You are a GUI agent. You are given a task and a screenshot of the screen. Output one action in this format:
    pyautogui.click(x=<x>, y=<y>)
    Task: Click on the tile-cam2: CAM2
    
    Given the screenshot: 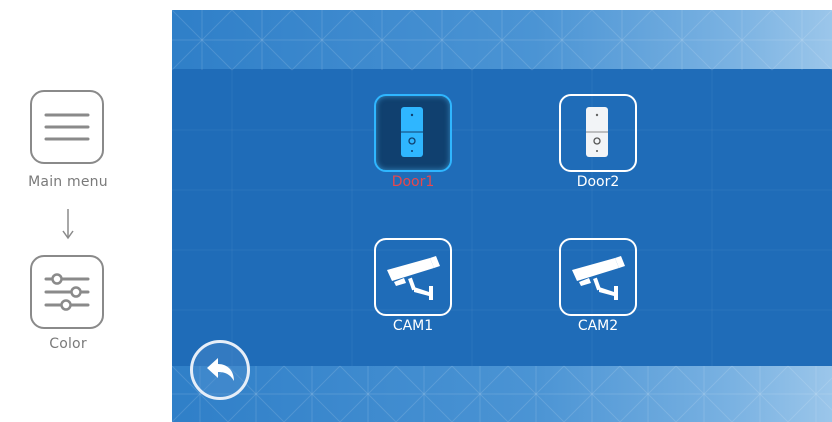 What is the action you would take?
    pyautogui.click(x=598, y=286)
    